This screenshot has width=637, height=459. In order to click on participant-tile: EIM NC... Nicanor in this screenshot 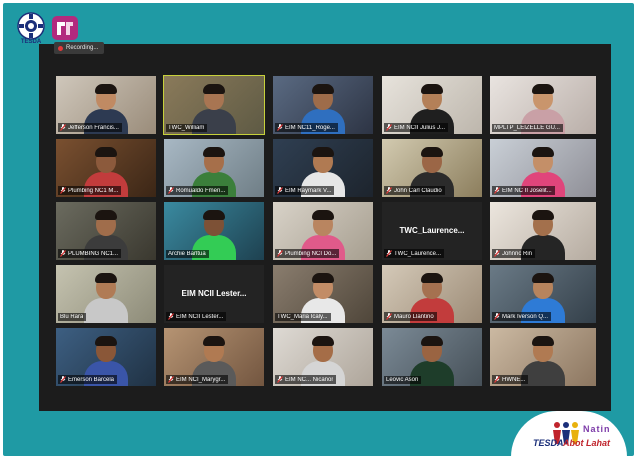, I will do `click(323, 357)`.